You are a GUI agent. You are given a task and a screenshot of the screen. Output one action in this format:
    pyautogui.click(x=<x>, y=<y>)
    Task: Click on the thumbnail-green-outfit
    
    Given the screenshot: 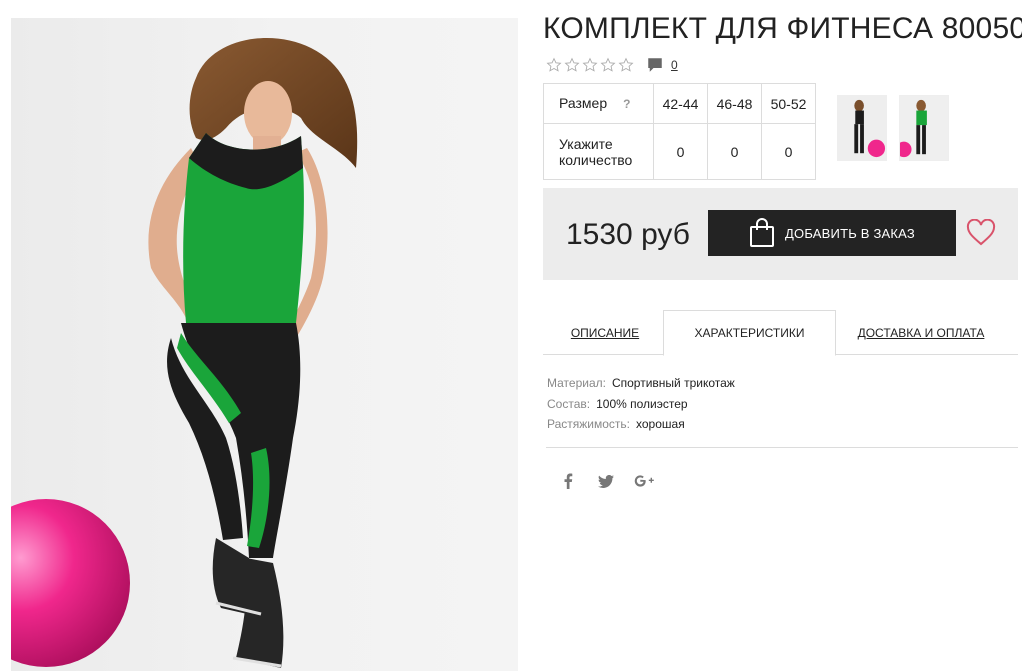 What is the action you would take?
    pyautogui.click(x=924, y=128)
    